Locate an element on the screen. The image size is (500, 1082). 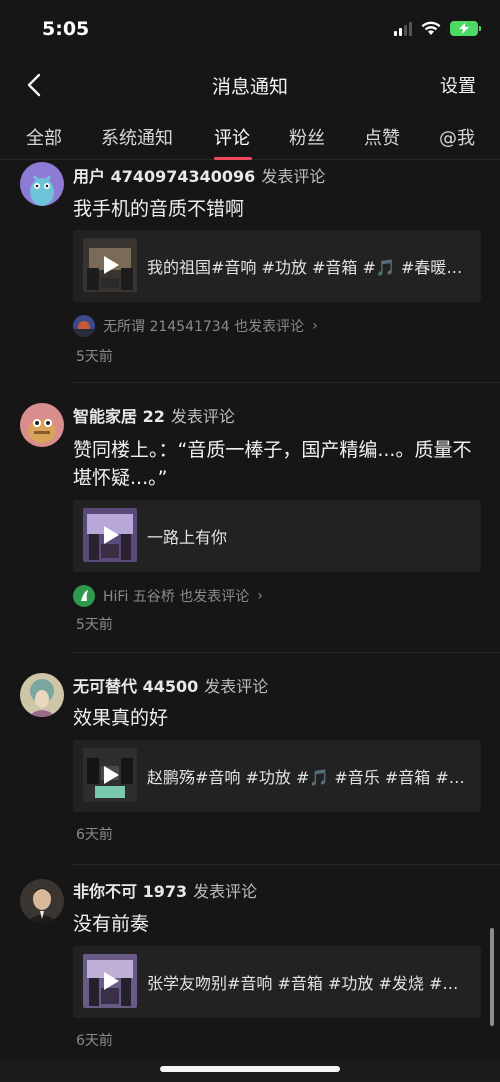
comment-text: 赞同楼上。：“音质一棒子，国产精编...。质量不堪怀疑...。” is located at coordinates (272, 464).